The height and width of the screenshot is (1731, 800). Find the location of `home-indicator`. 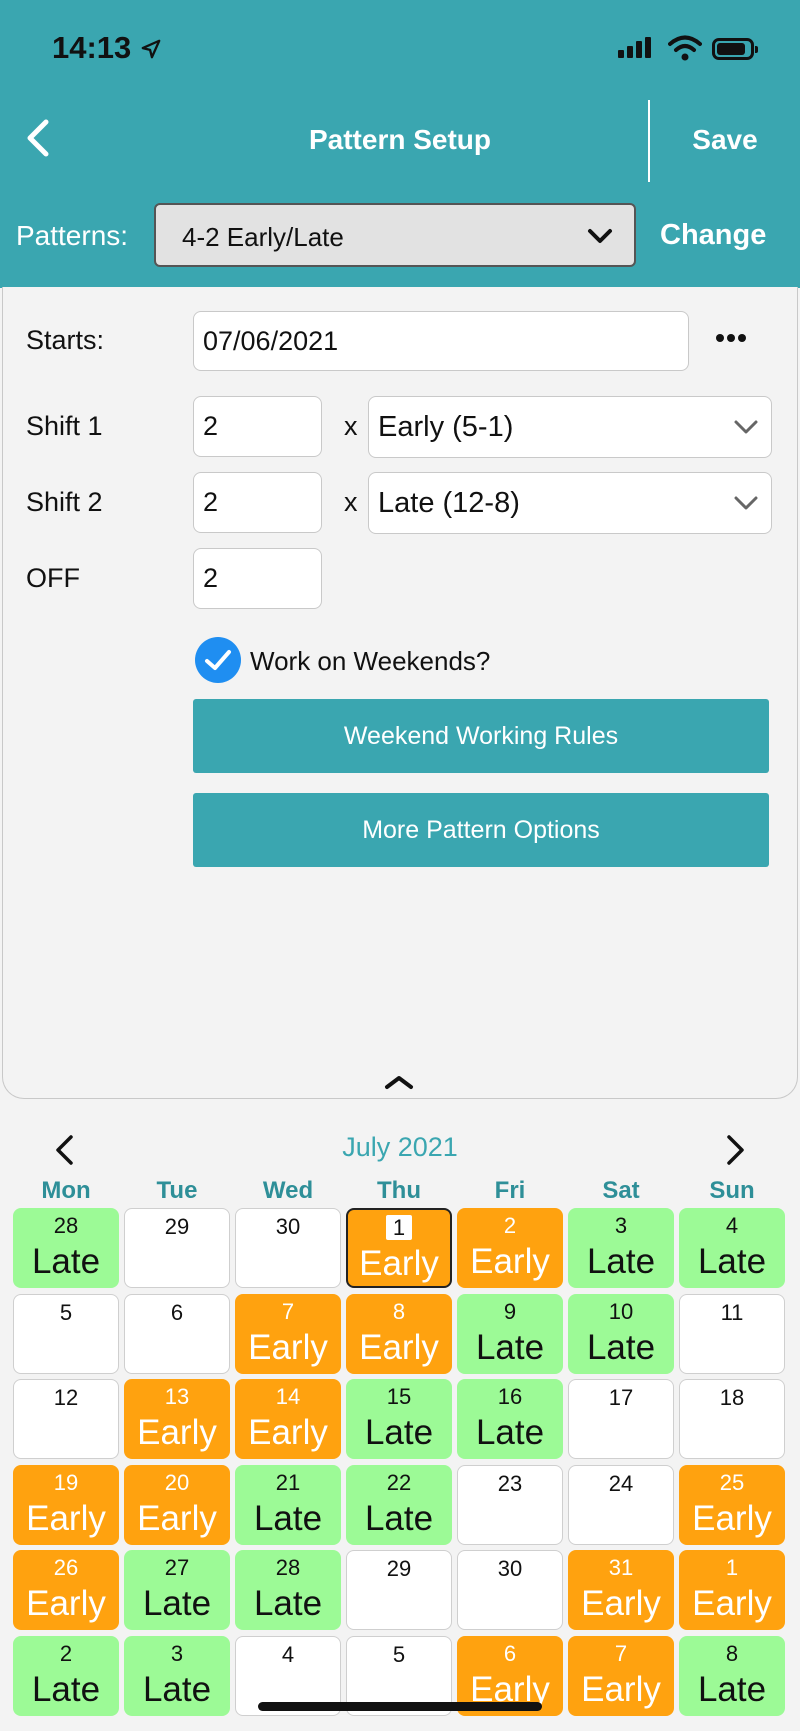

home-indicator is located at coordinates (400, 1706).